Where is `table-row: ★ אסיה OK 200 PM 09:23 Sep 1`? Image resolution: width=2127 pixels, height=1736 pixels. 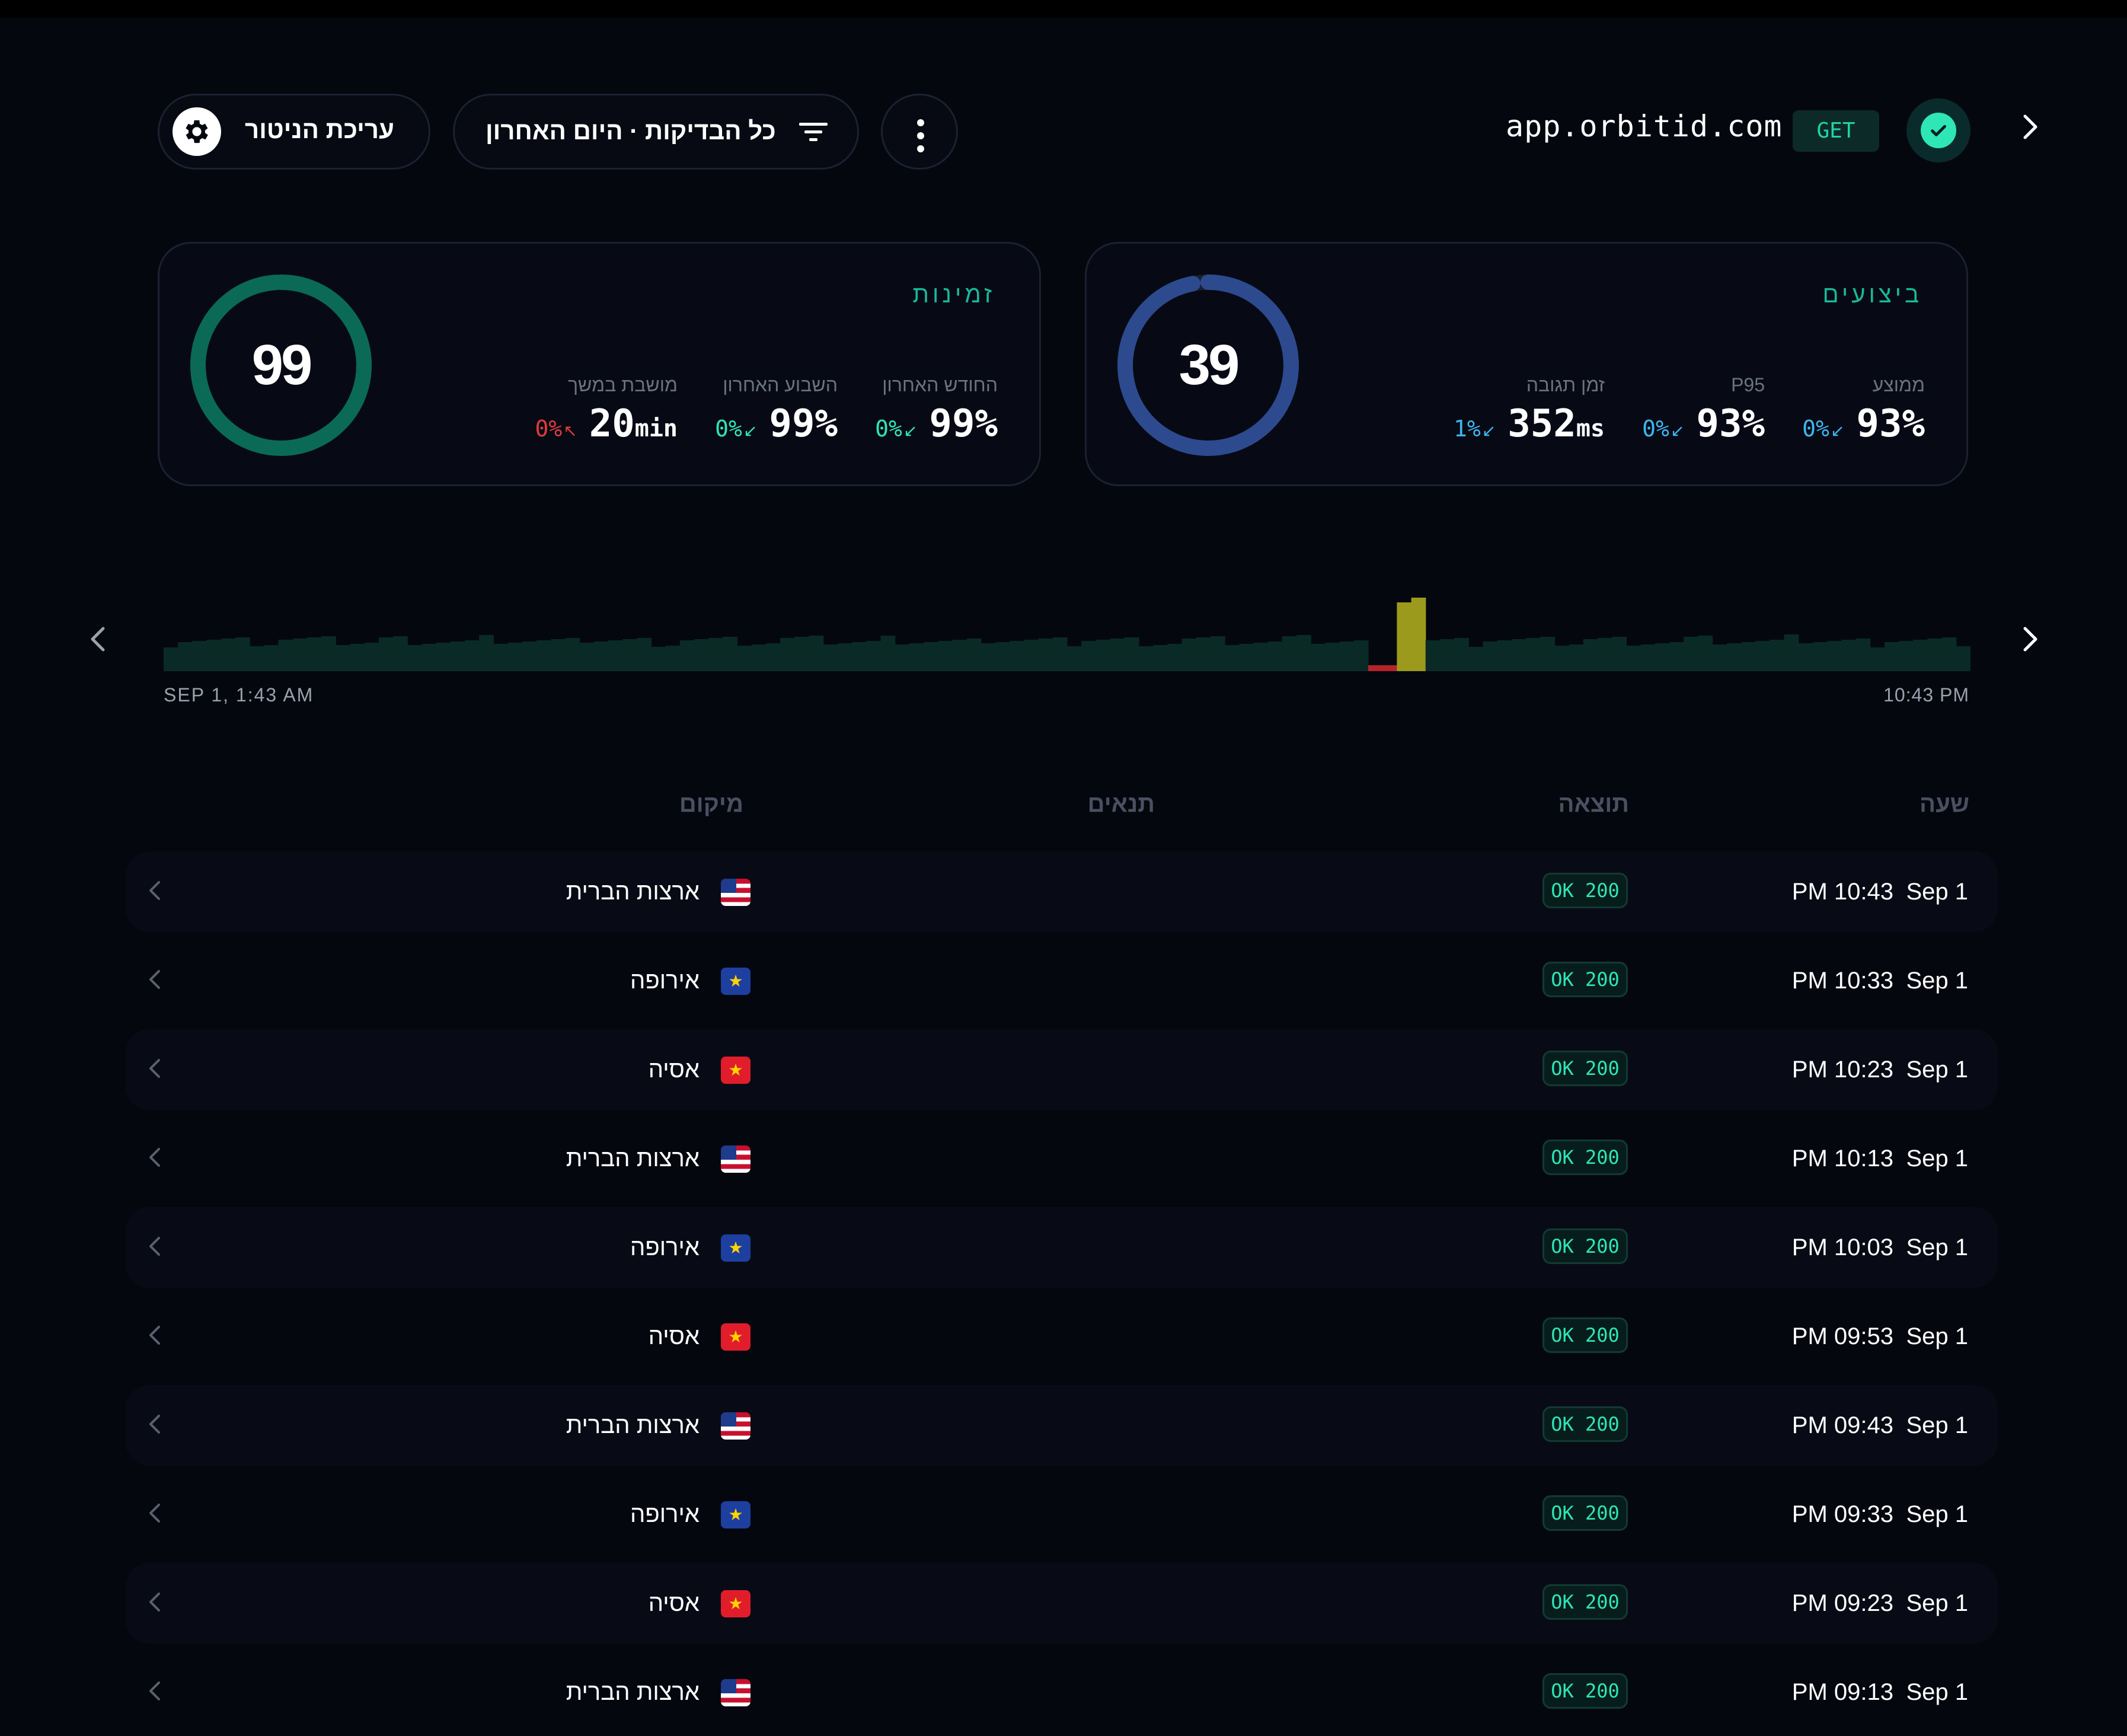 table-row: ★ אסיה OK 200 PM 09:23 Sep 1 is located at coordinates (1062, 1604).